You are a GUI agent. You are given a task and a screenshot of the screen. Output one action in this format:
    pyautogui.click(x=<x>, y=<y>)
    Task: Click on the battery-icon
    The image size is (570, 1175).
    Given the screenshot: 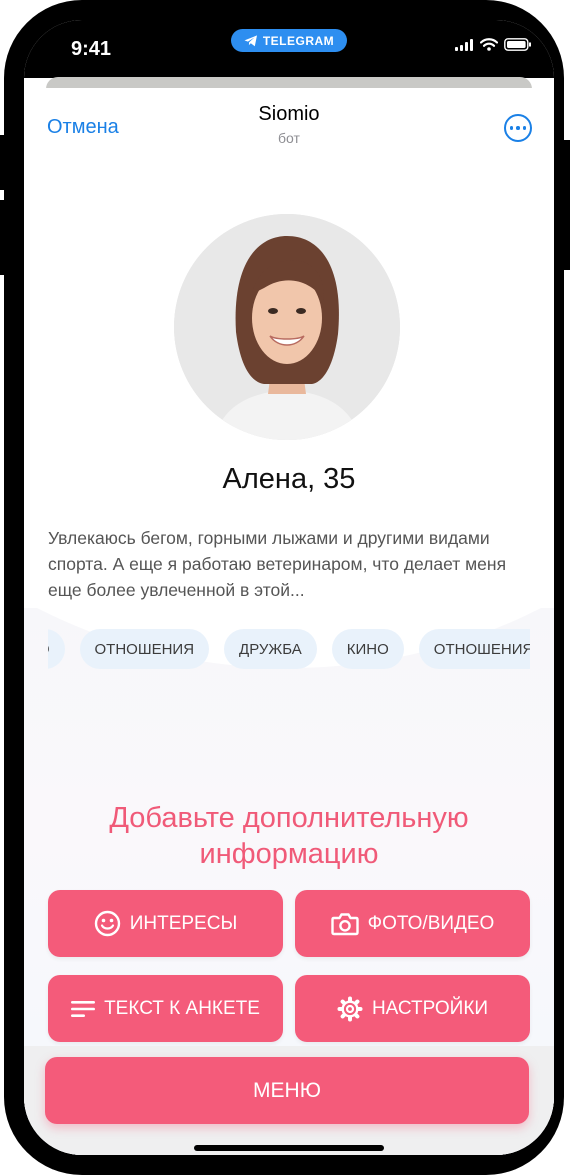 What is the action you would take?
    pyautogui.click(x=517, y=44)
    